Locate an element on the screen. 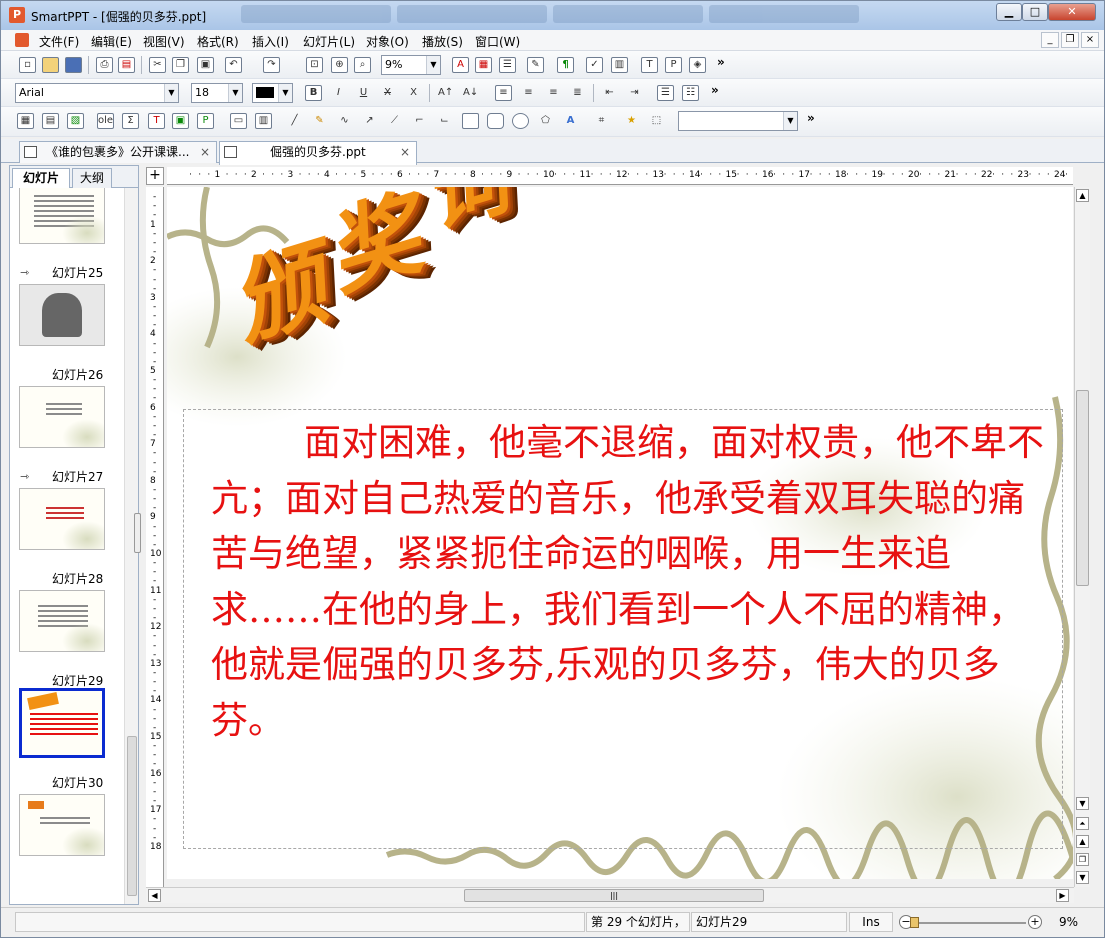 The image size is (1105, 938). align-left-icon: ≡ is located at coordinates (503, 93).